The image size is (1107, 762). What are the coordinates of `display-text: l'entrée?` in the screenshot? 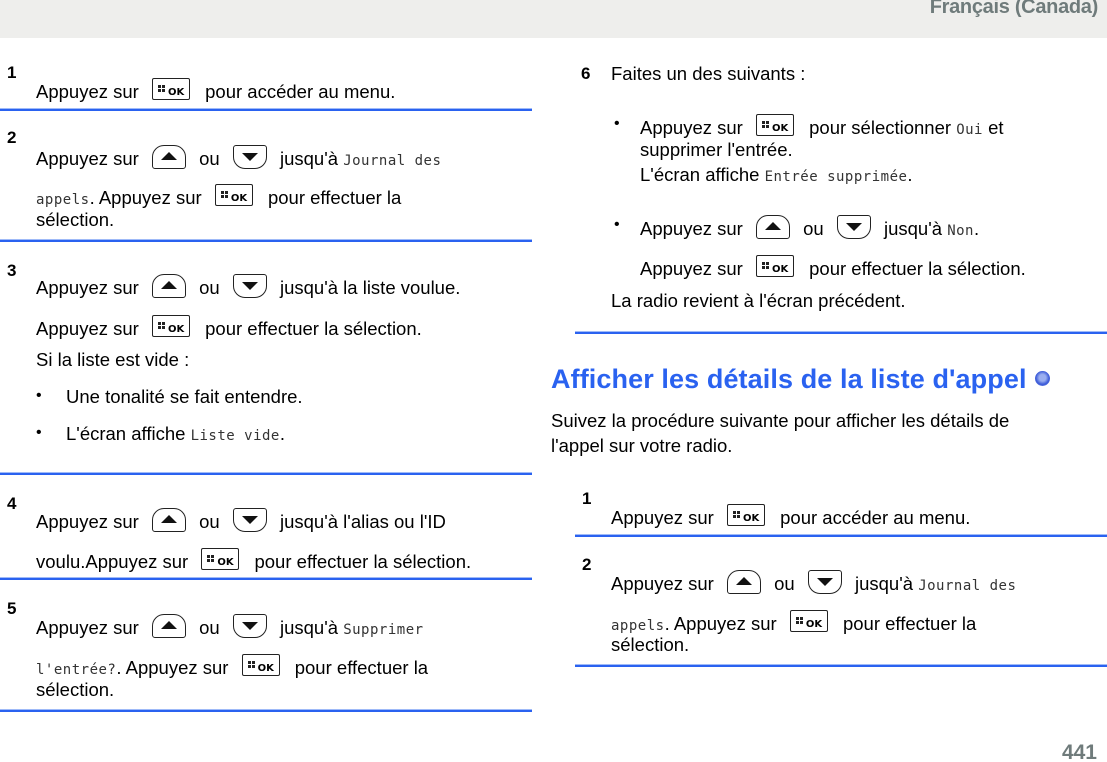 It's located at (76, 670).